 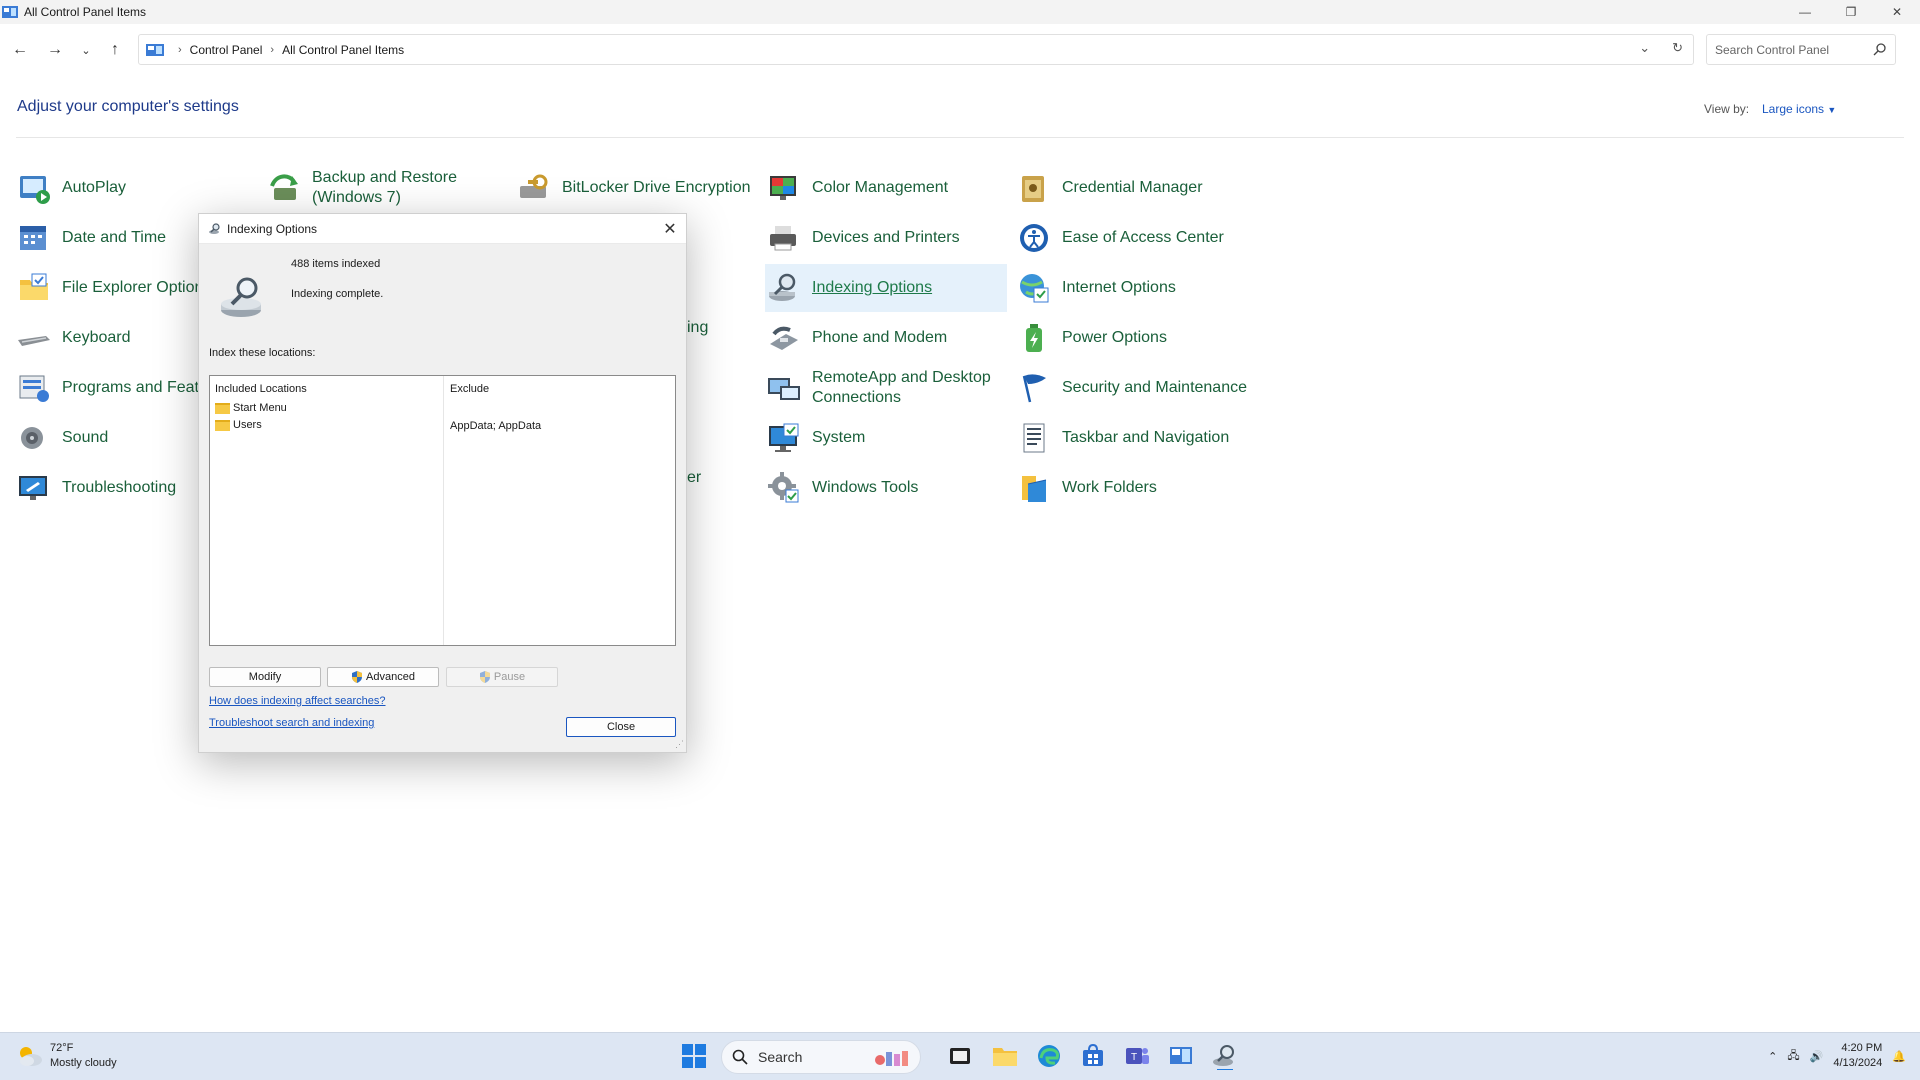 I want to click on cp-item-credential-manager: Credential Manager, so click(x=1120, y=188).